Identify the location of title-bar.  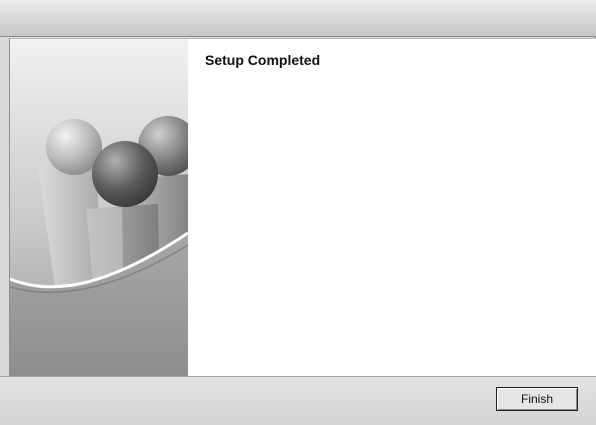
(298, 18).